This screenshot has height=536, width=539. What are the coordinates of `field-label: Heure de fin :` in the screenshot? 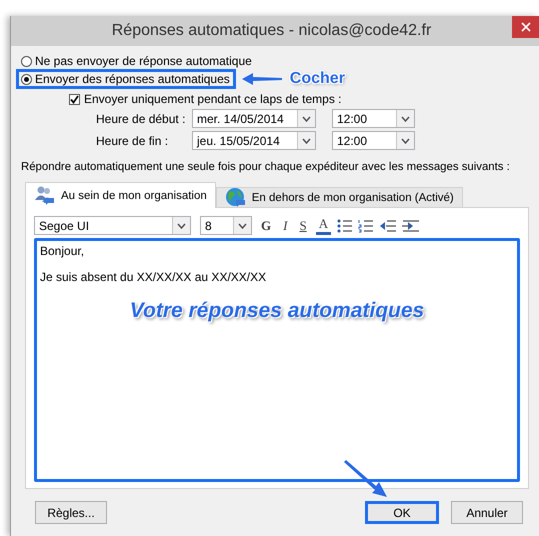 It's located at (133, 141).